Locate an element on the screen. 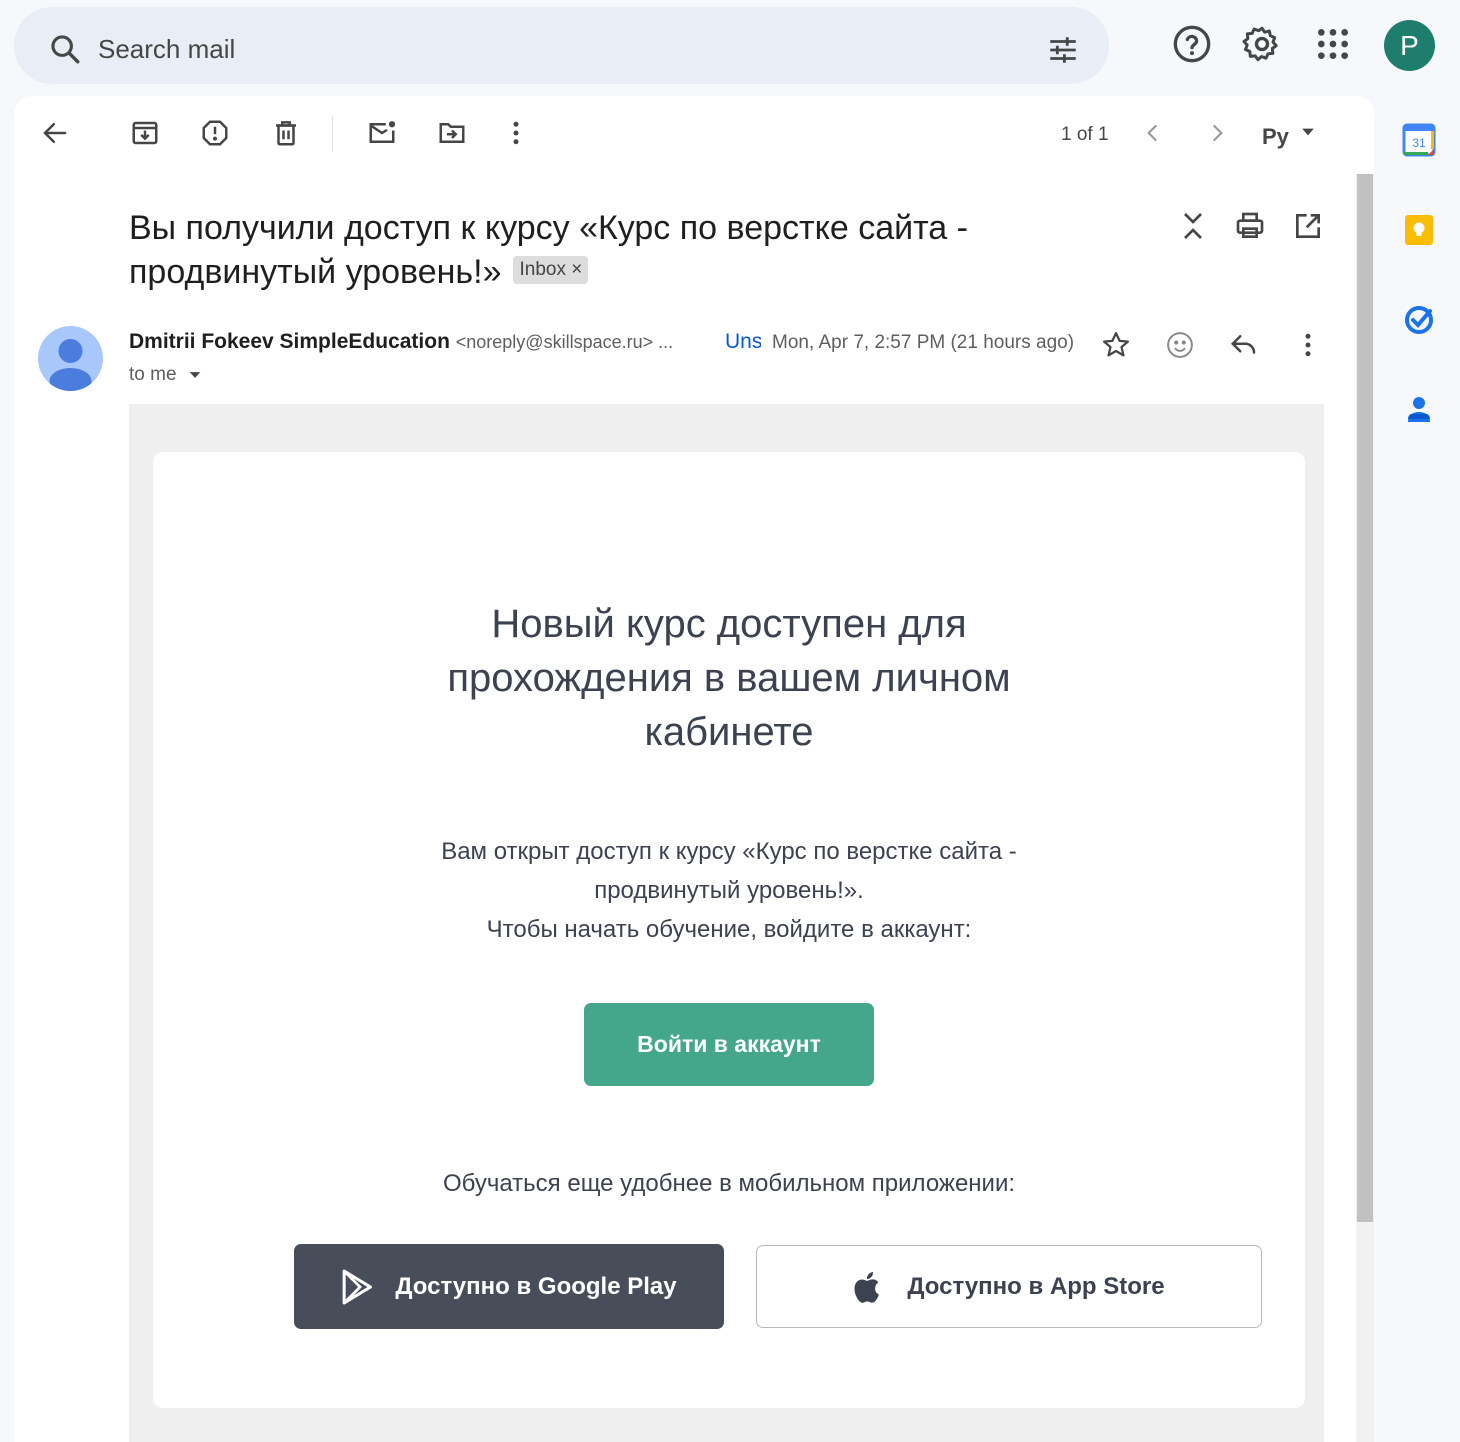 This screenshot has height=1442, width=1460. google-play-icon is located at coordinates (358, 1286).